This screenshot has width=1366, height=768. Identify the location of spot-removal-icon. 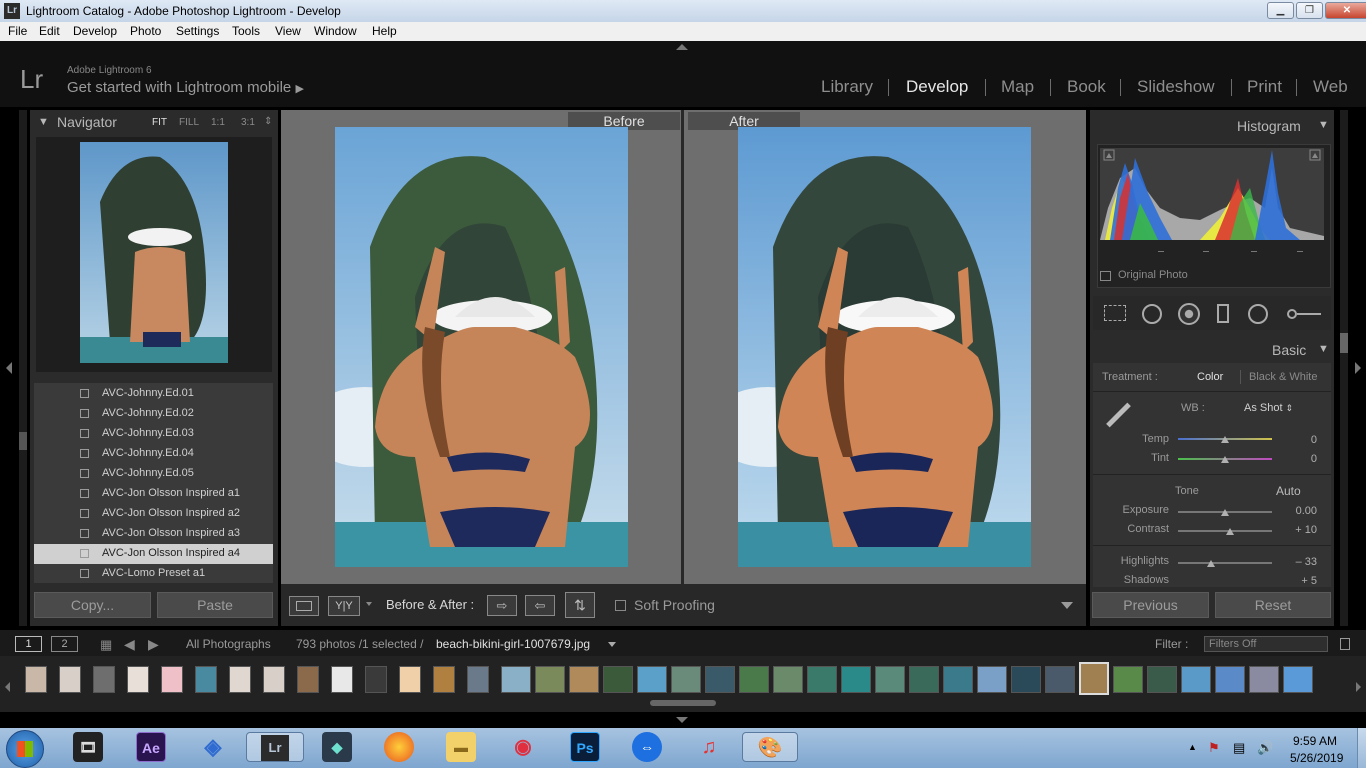
(1152, 314).